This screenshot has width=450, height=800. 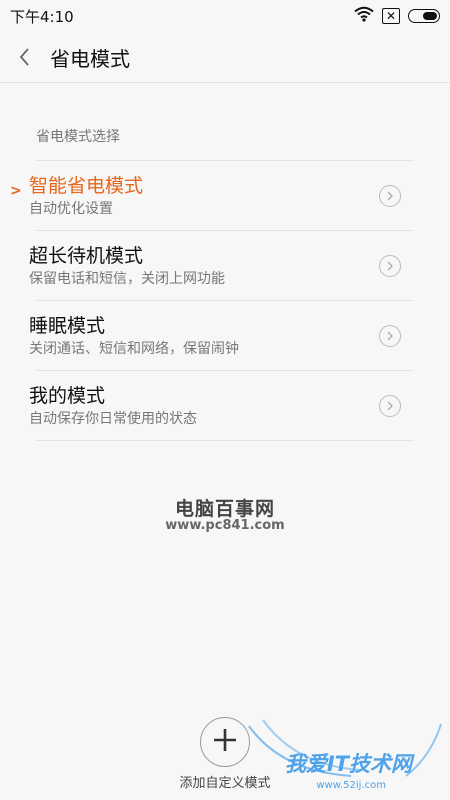 I want to click on mode-title: 超长待机模式, so click(x=86, y=255).